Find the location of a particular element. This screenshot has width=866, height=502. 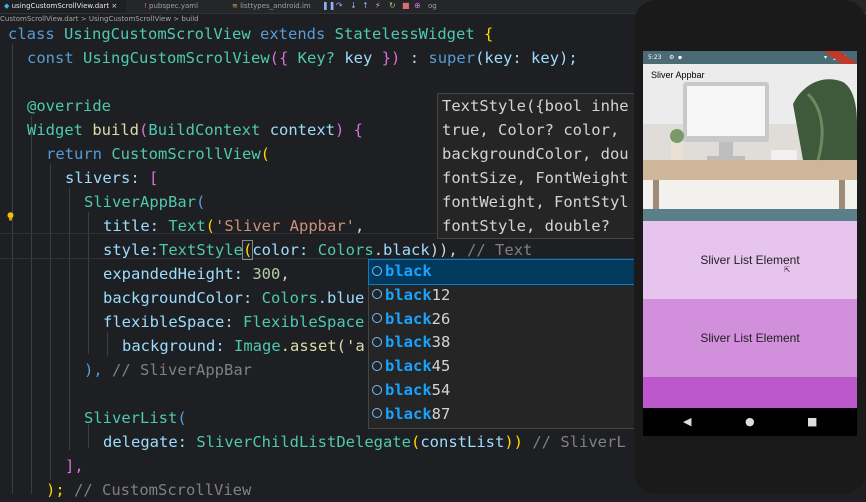

tooltip-line: backgroundColor, dou is located at coordinates (535, 154).